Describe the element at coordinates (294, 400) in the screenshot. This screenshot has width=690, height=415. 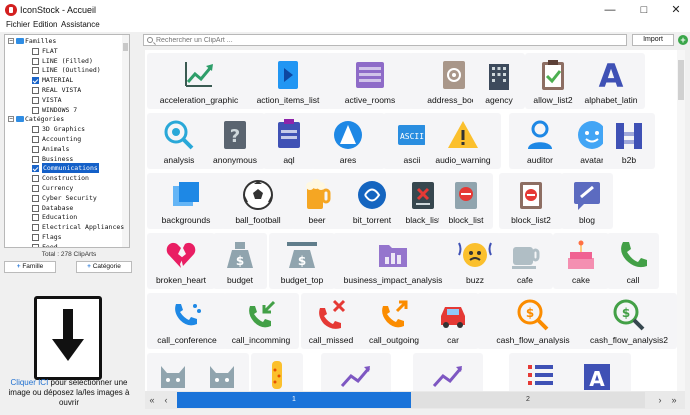
I see `page-1-button: 1` at that location.